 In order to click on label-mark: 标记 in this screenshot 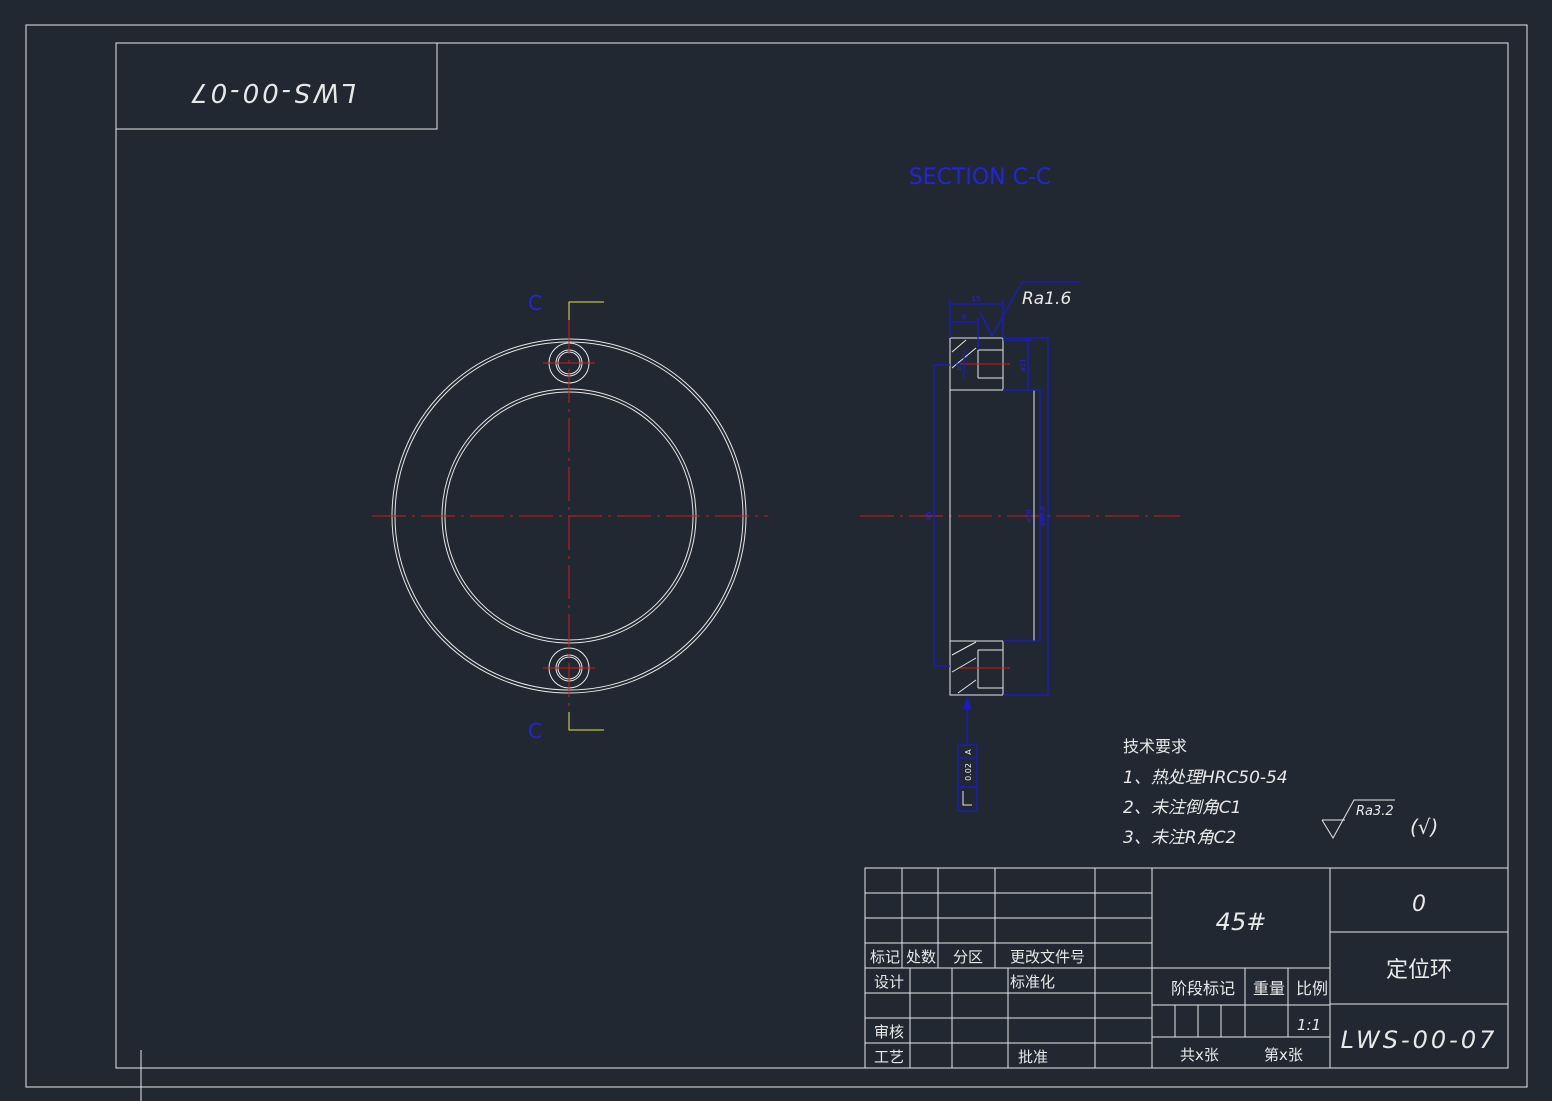, I will do `click(885, 957)`.